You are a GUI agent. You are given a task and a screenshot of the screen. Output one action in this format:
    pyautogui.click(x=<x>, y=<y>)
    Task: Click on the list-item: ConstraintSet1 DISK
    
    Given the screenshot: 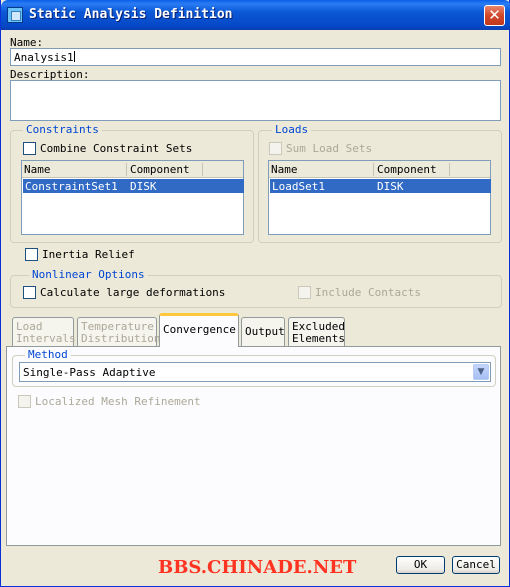 What is the action you would take?
    pyautogui.click(x=133, y=186)
    